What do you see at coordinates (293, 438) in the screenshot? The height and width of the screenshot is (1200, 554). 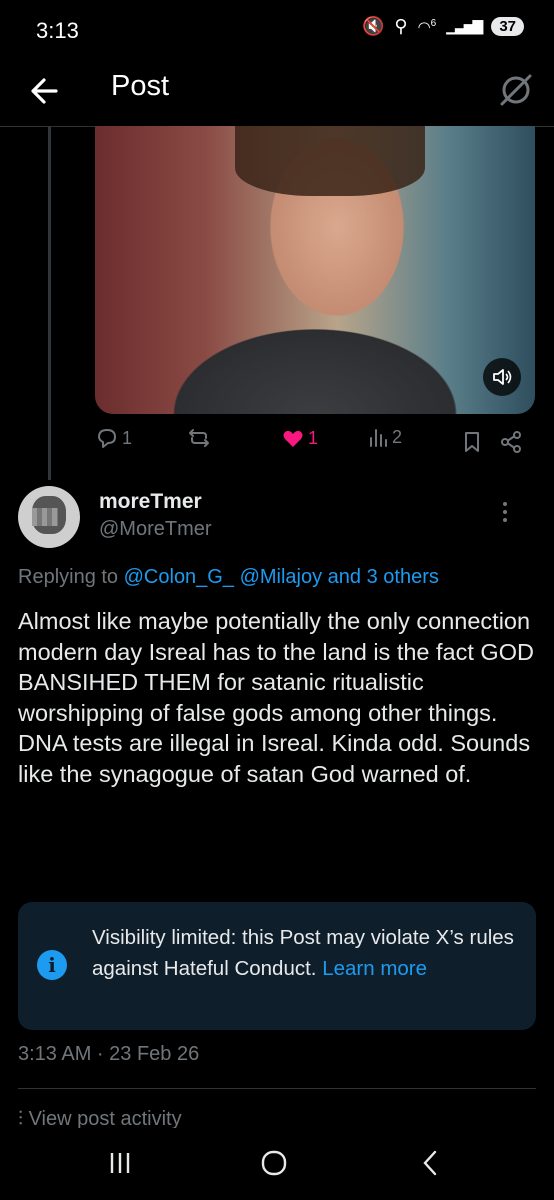 I see `heart-icon` at bounding box center [293, 438].